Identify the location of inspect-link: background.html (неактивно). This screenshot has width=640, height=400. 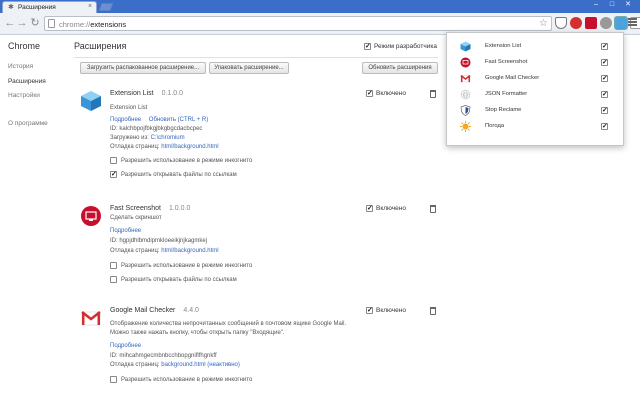
(200, 365).